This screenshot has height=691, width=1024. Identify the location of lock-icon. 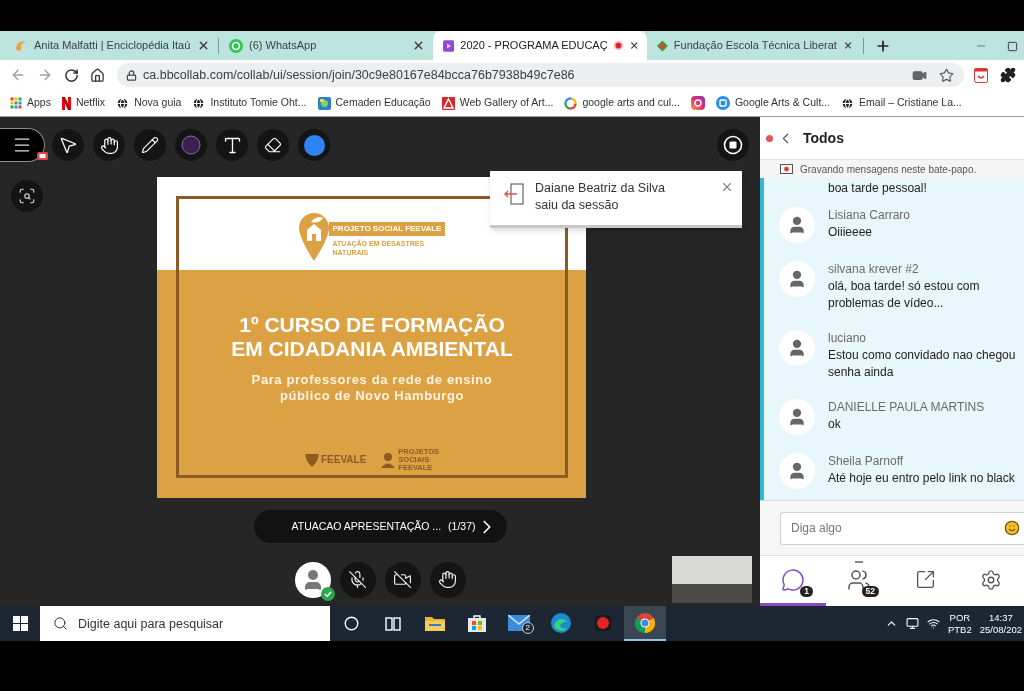
(131, 75).